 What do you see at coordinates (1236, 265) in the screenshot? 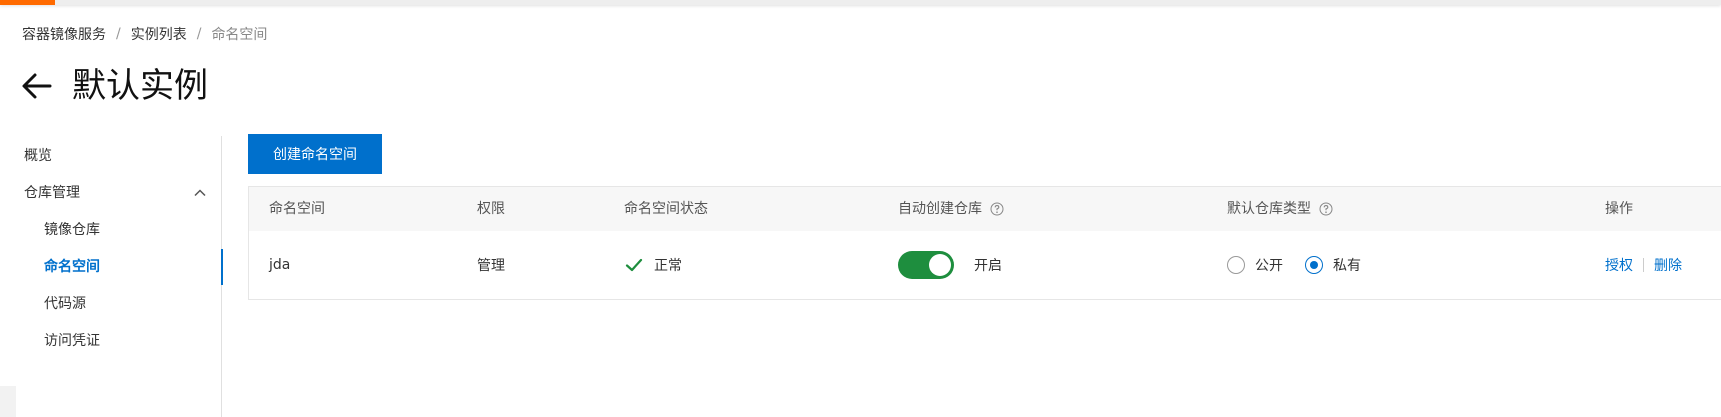
I see `repo-type-public-radio` at bounding box center [1236, 265].